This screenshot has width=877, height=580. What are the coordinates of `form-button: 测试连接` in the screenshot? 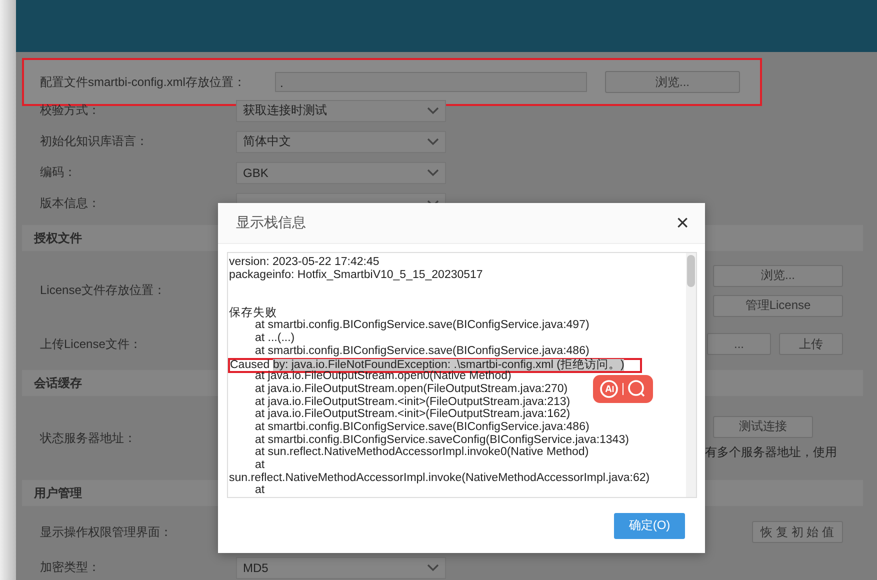 It's located at (763, 427).